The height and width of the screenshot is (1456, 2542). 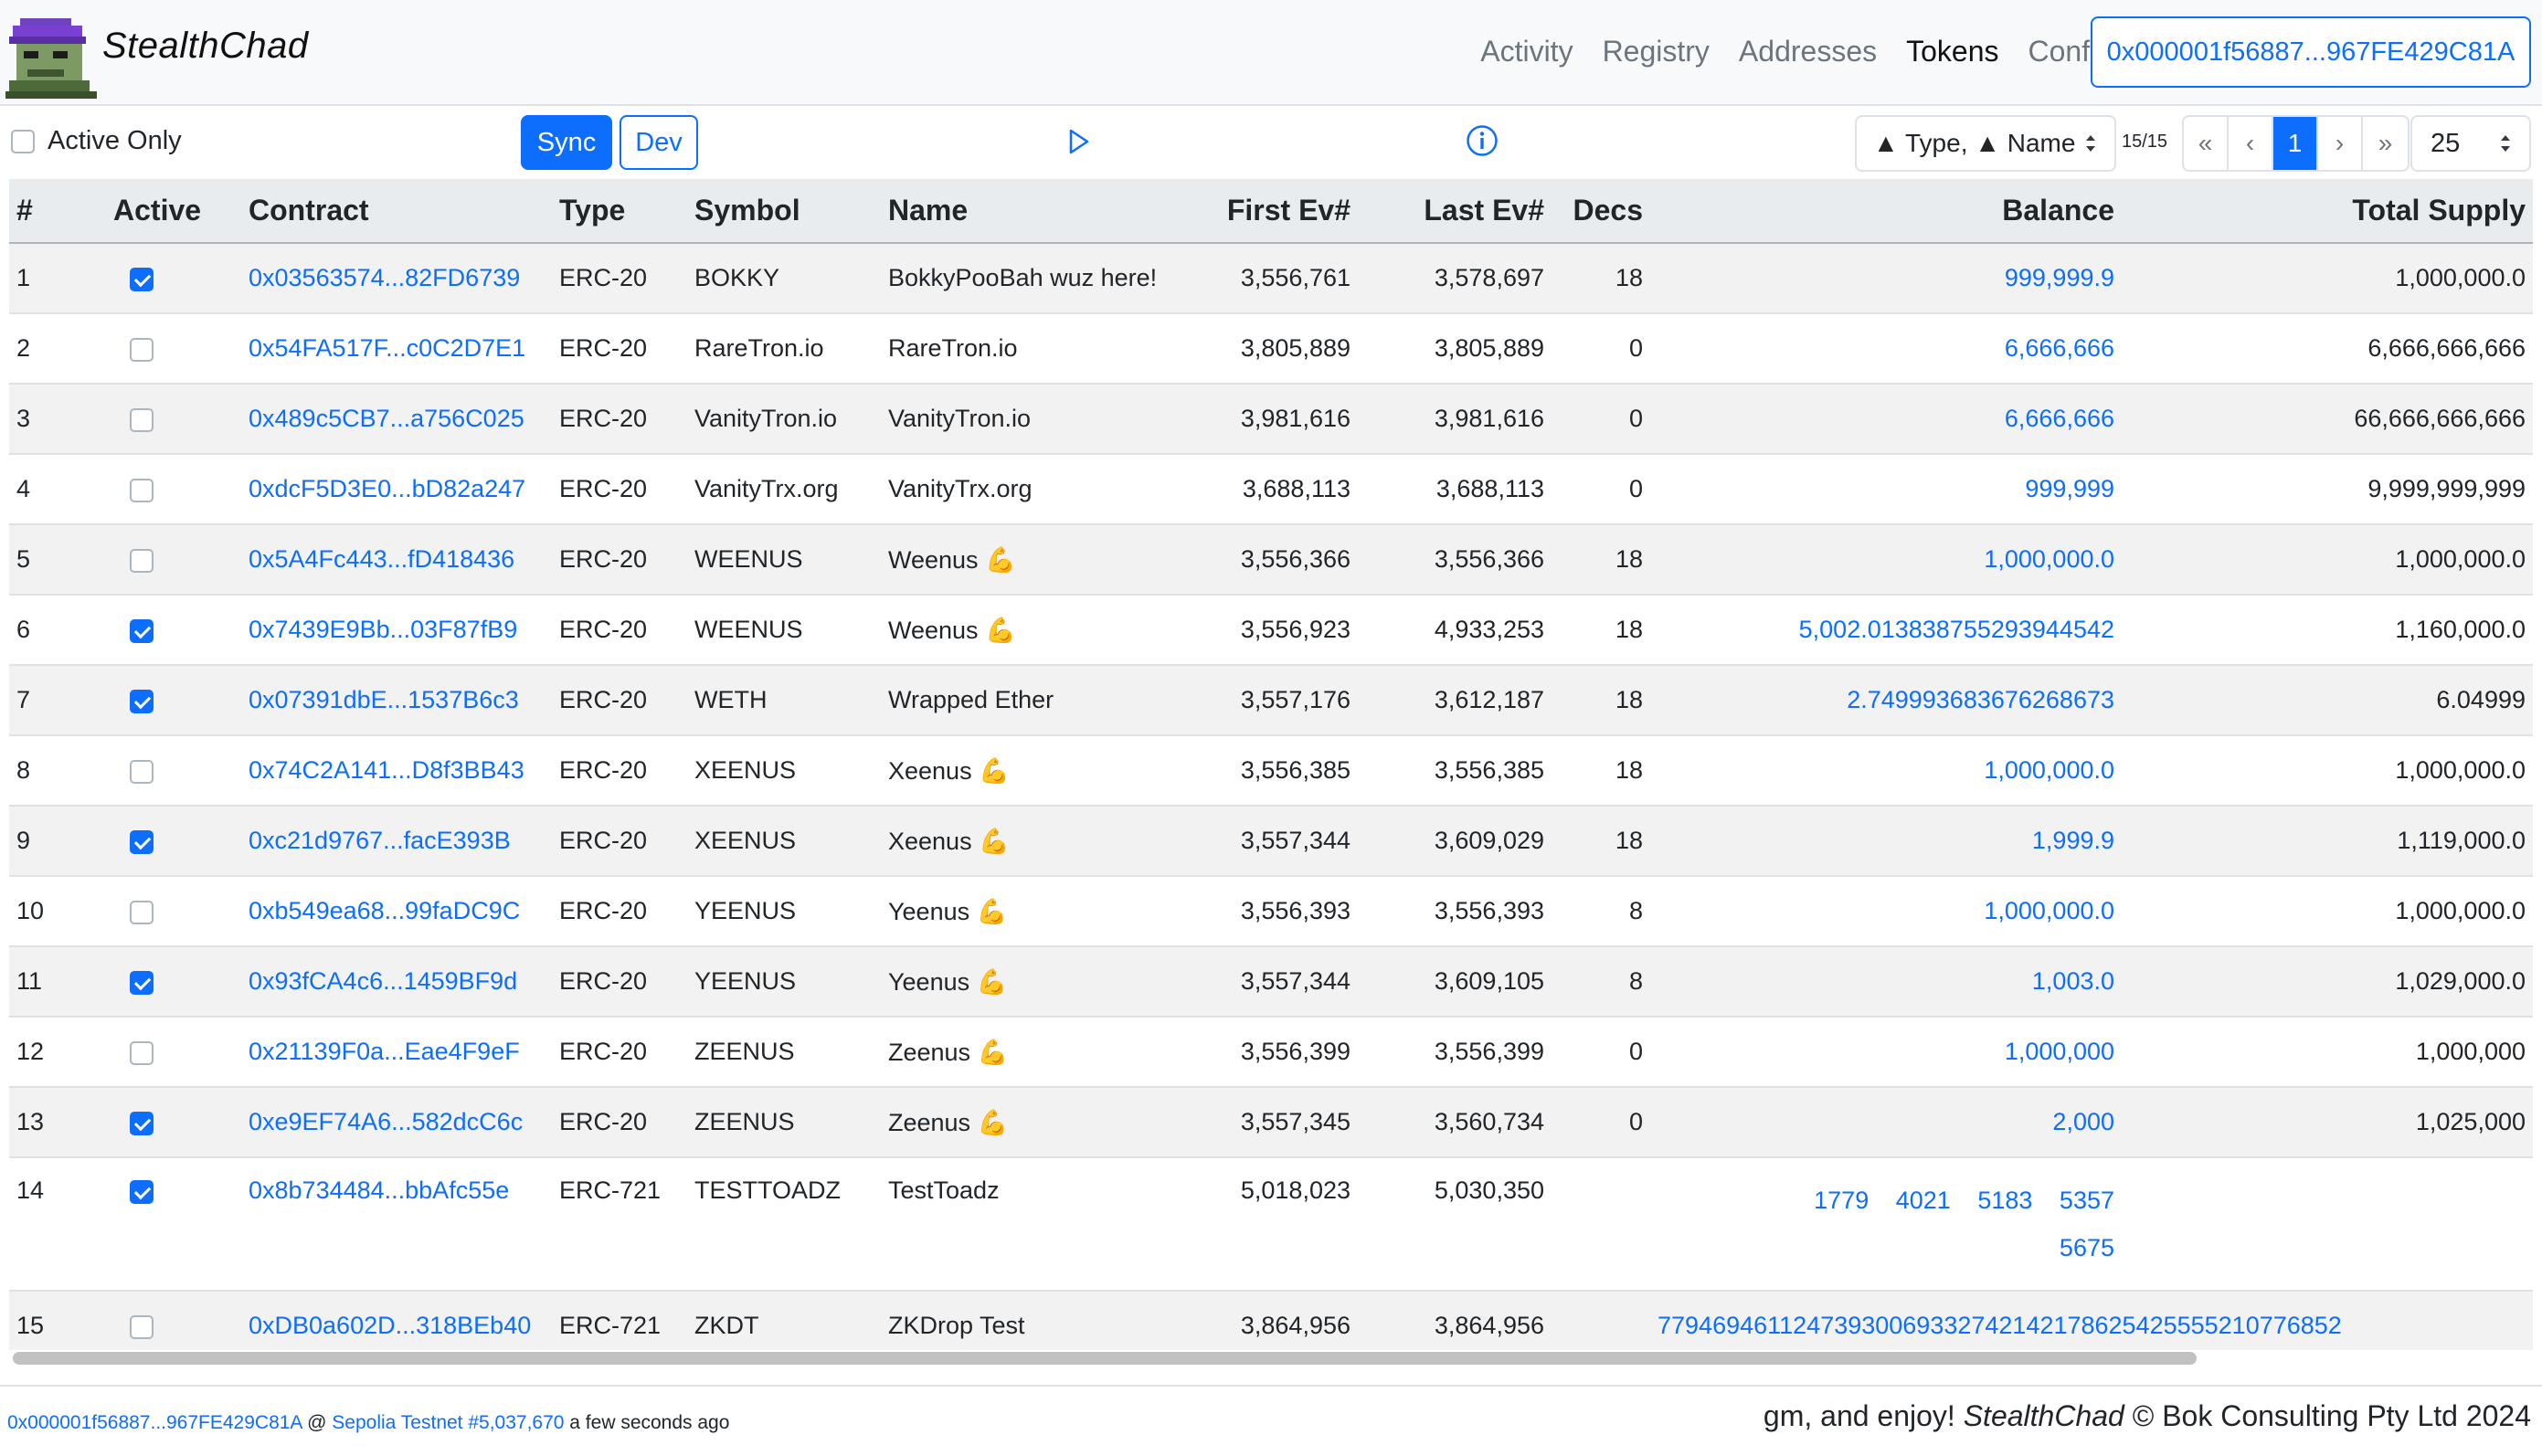 I want to click on nav-tokens: Tokens, so click(x=1952, y=52).